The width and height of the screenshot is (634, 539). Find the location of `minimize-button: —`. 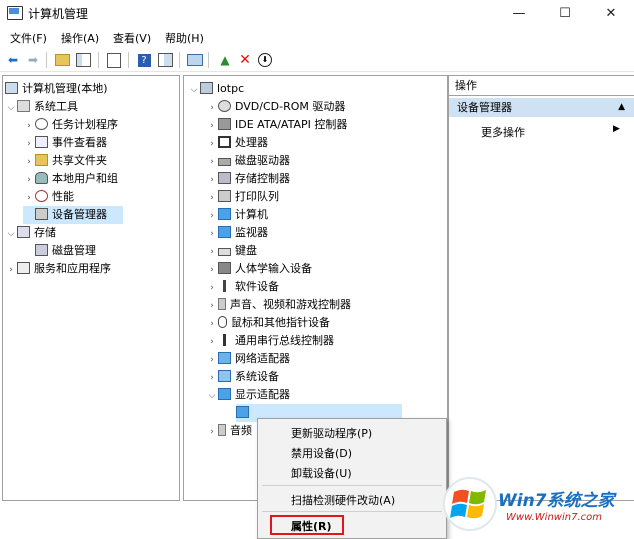

minimize-button: — is located at coordinates (519, 13).